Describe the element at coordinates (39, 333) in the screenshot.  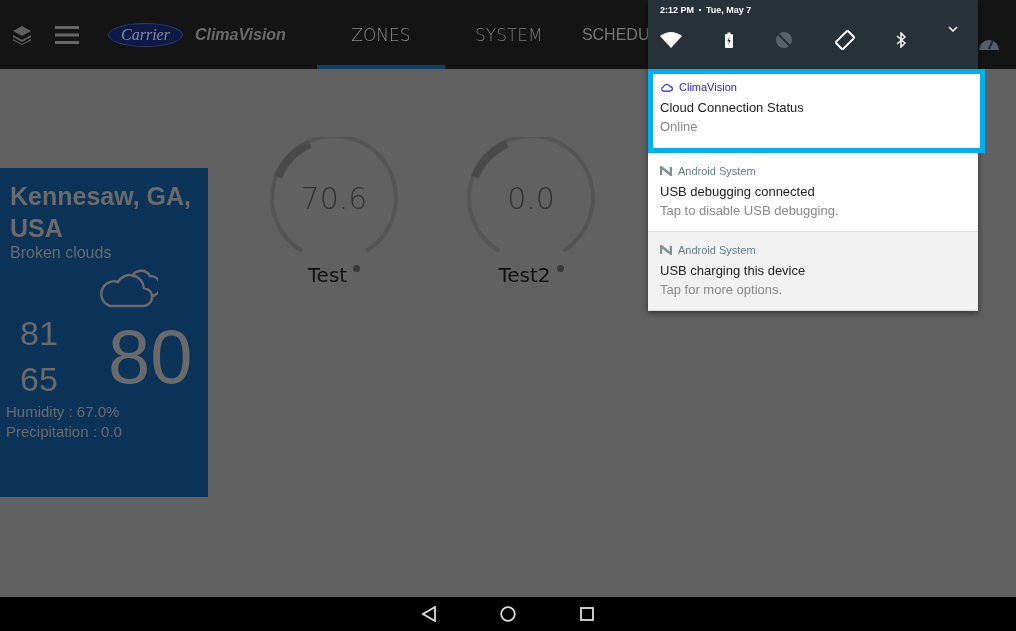
I see `high-temperature: 81` at that location.